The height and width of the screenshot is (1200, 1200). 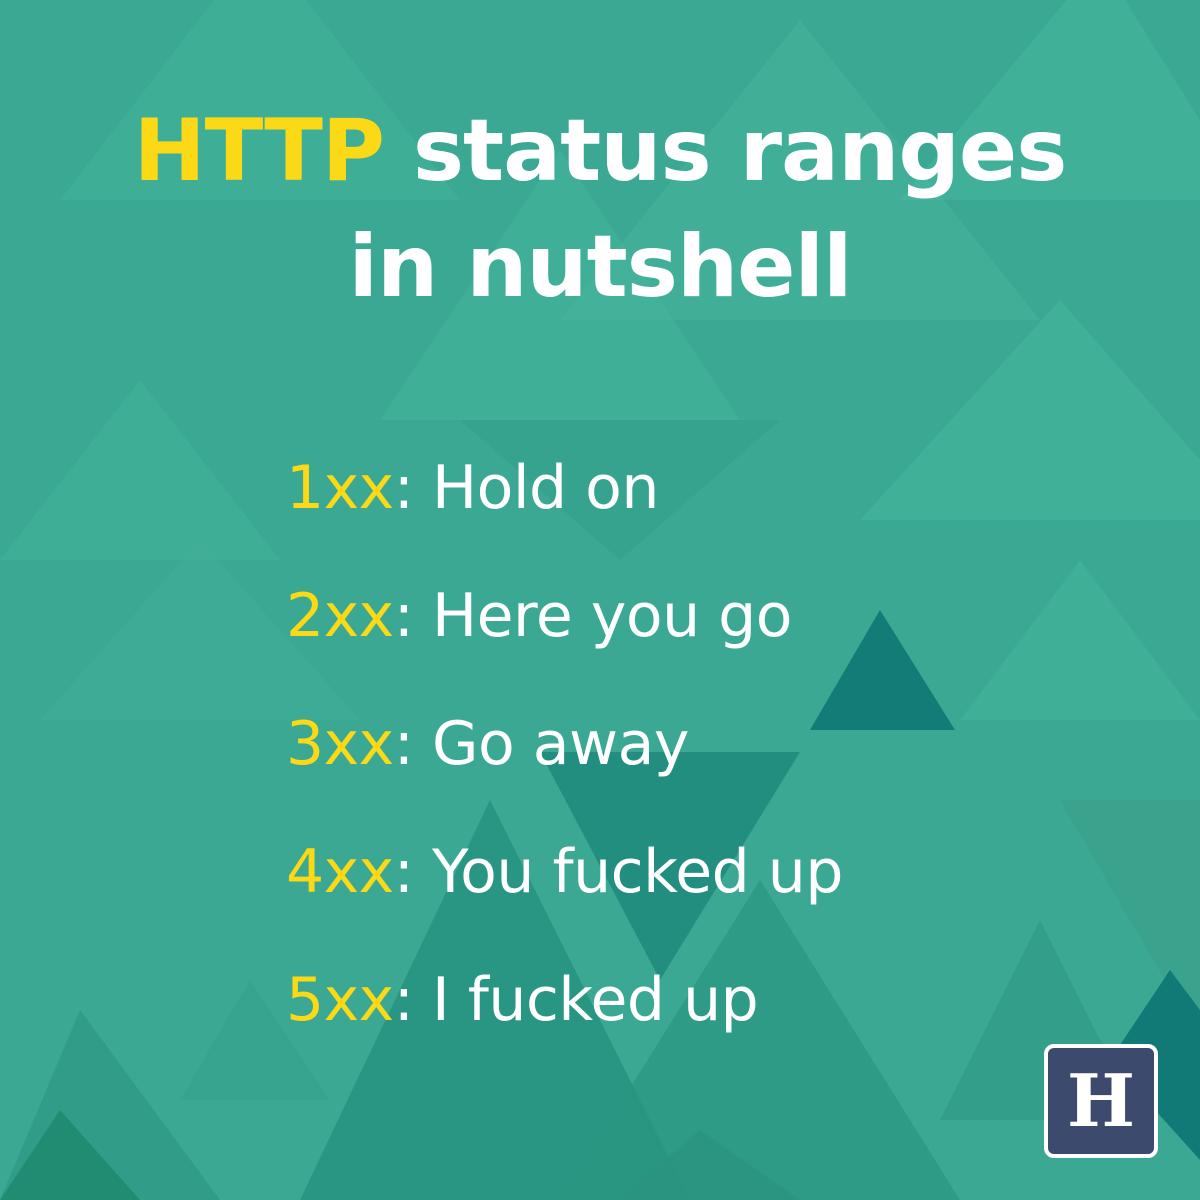 What do you see at coordinates (637, 872) in the screenshot?
I see `status-meaning: You fucked up` at bounding box center [637, 872].